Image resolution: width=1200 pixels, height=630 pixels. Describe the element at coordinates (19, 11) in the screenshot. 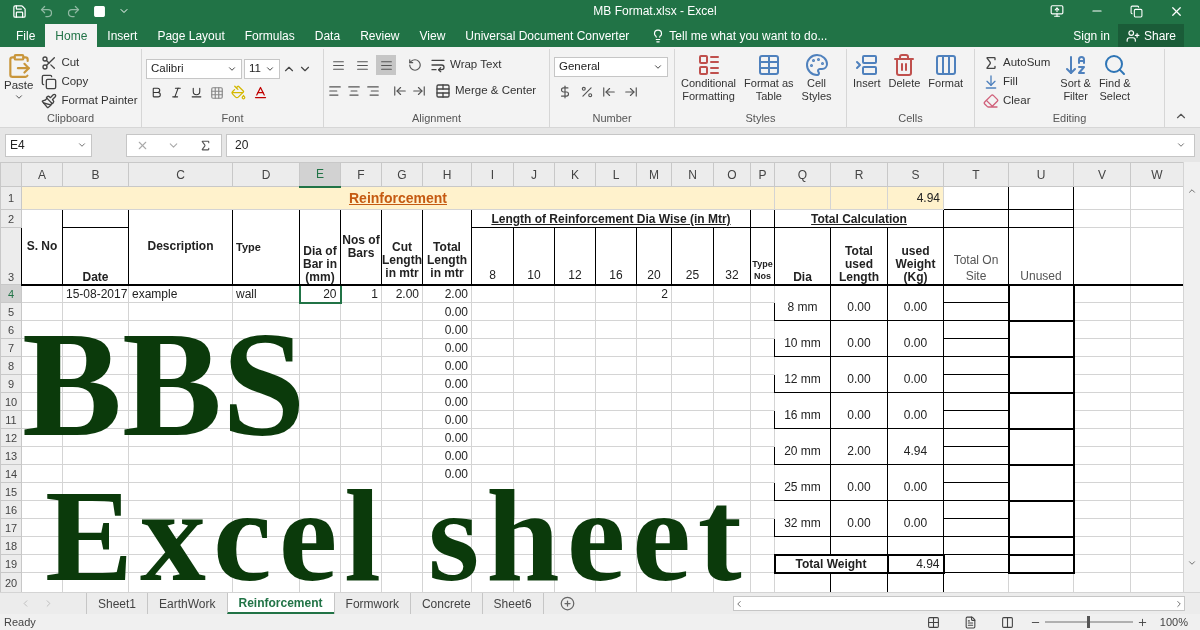

I see `save-icon` at that location.